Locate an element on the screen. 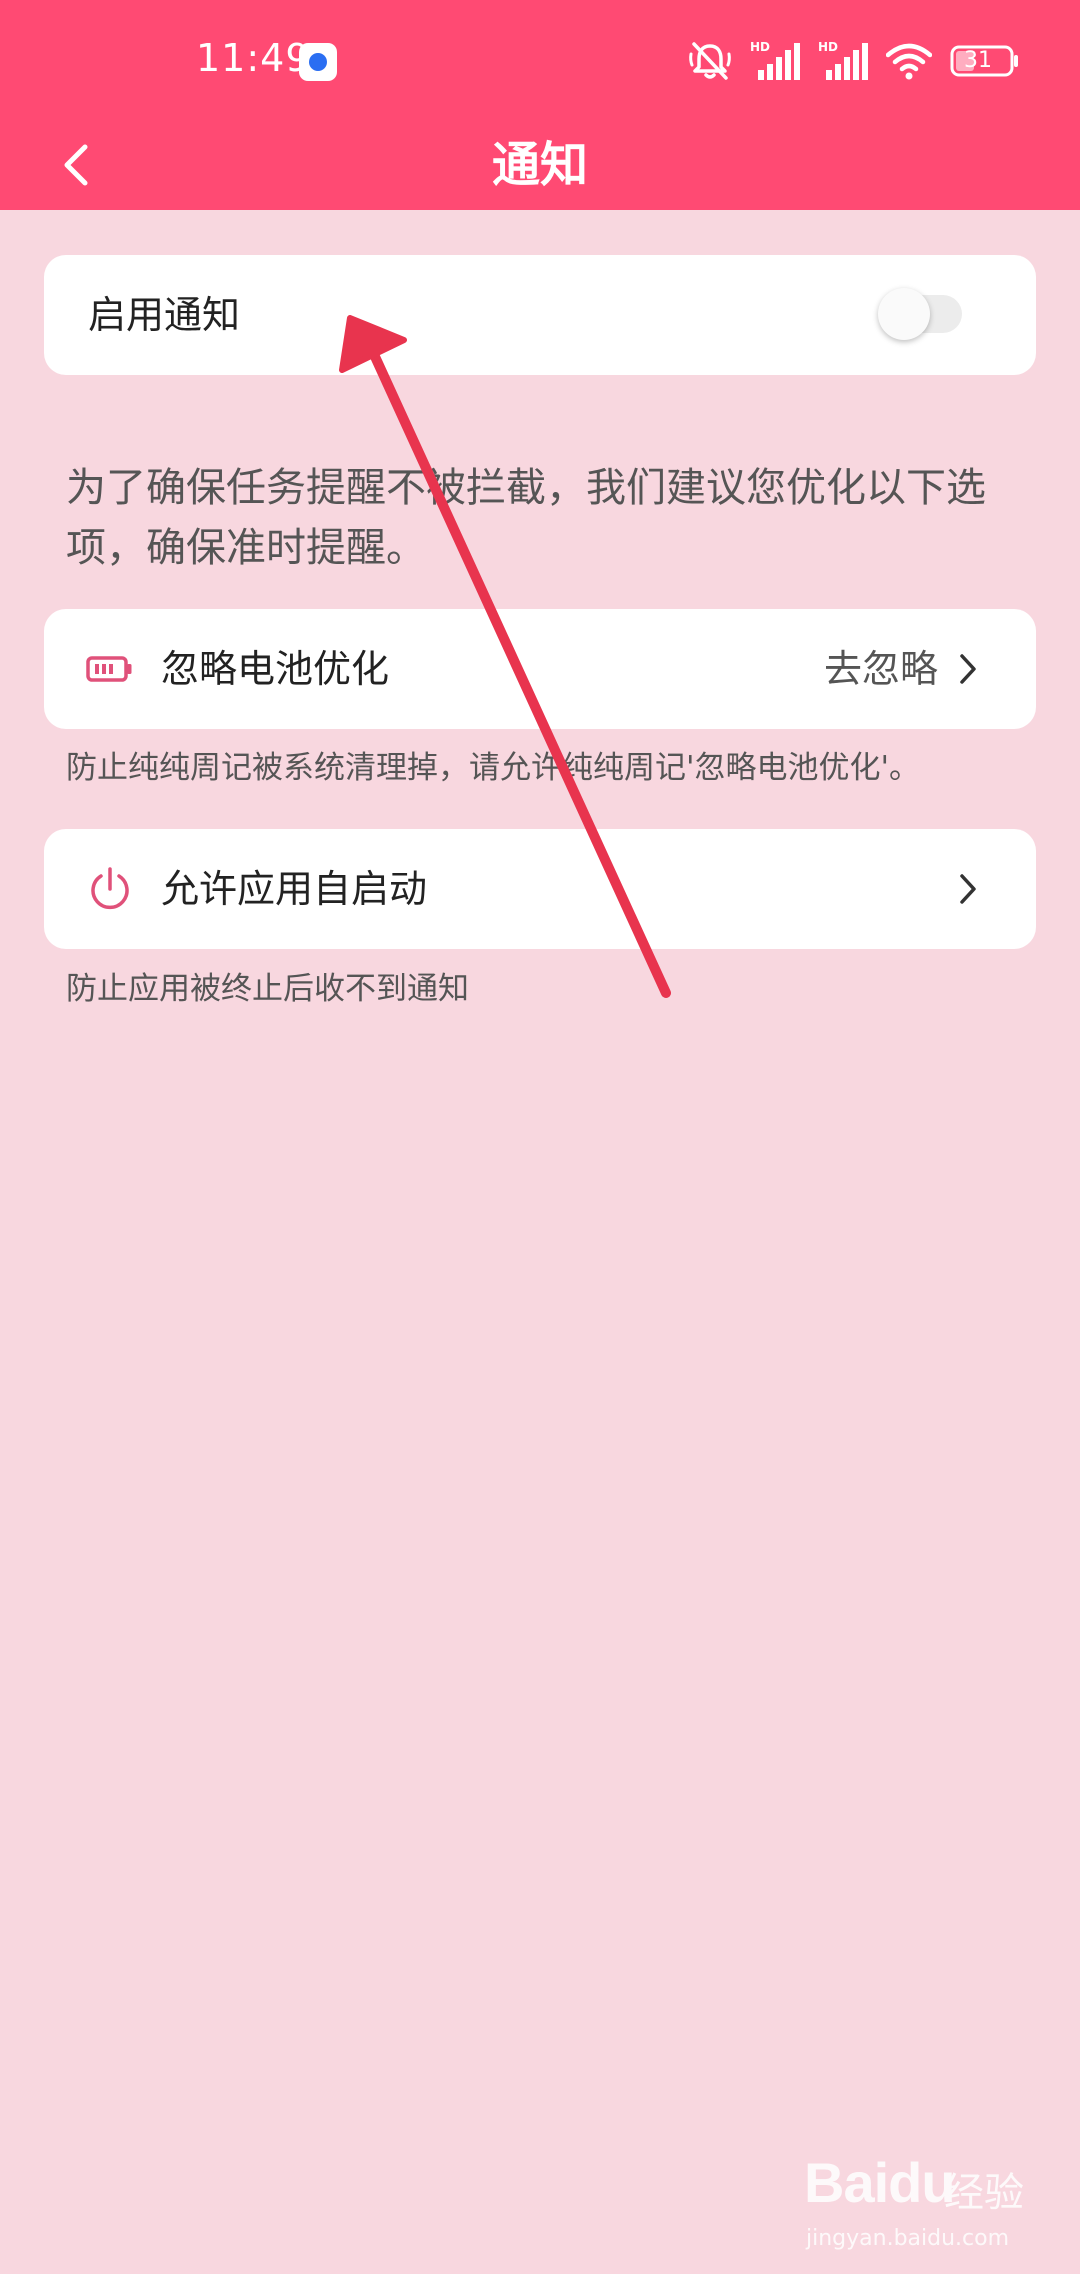  page-title: 通知 is located at coordinates (539, 165).